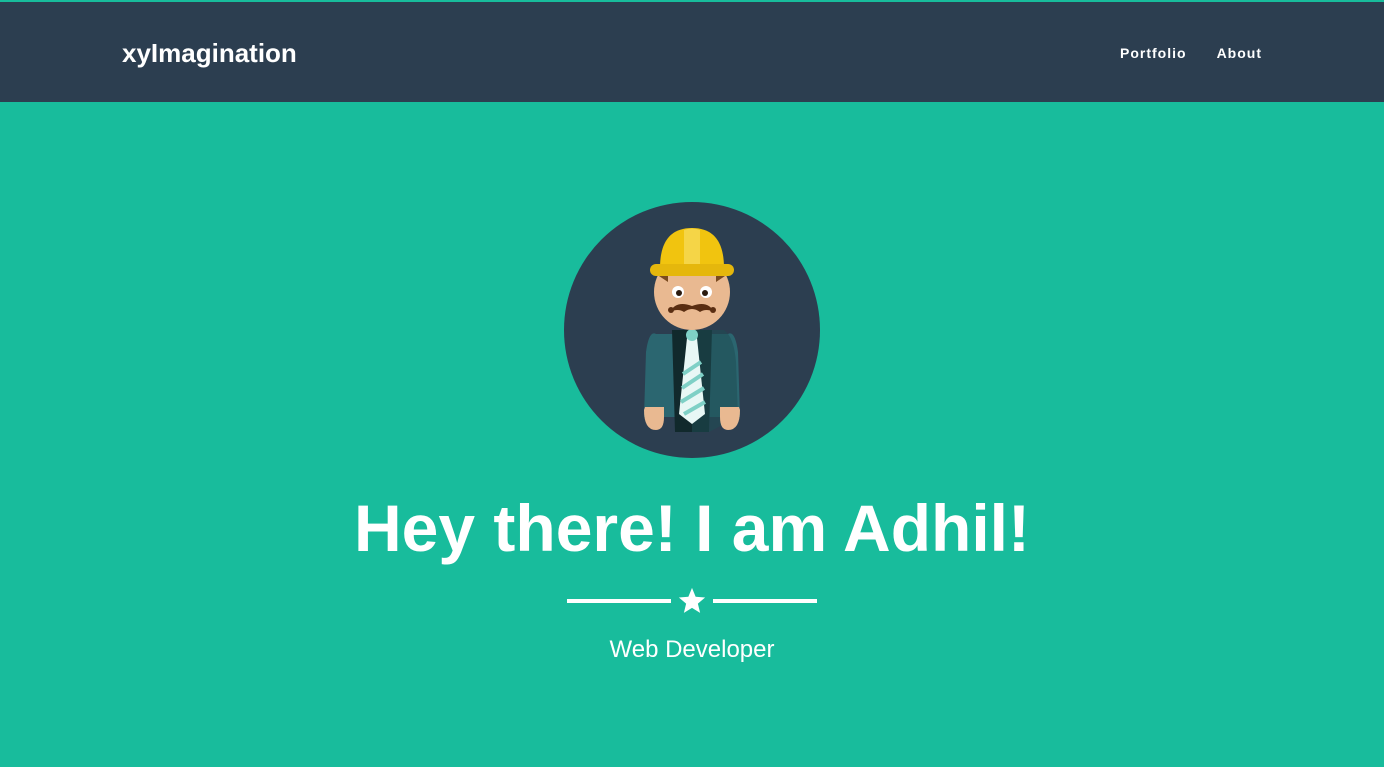 This screenshot has height=767, width=1384. Describe the element at coordinates (619, 601) in the screenshot. I see `divider-line-left` at that location.